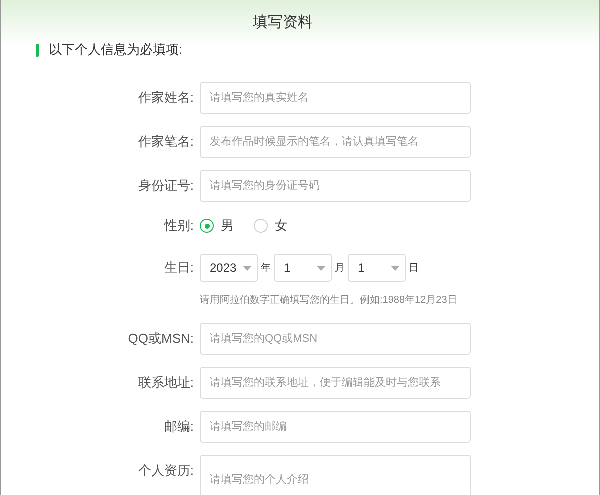 This screenshot has height=495, width=600. Describe the element at coordinates (179, 268) in the screenshot. I see `field-label: 生日:` at that location.